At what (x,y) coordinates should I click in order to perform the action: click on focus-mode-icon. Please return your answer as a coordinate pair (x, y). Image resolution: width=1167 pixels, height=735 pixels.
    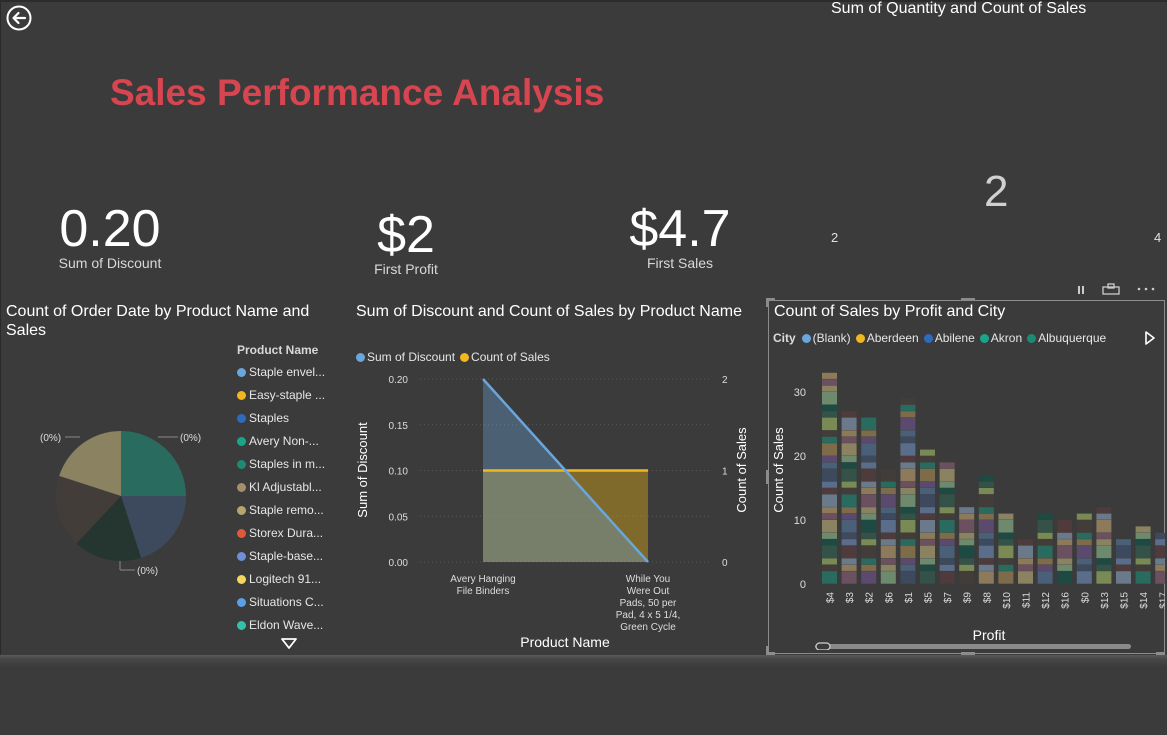
    Looking at the image, I should click on (1111, 289).